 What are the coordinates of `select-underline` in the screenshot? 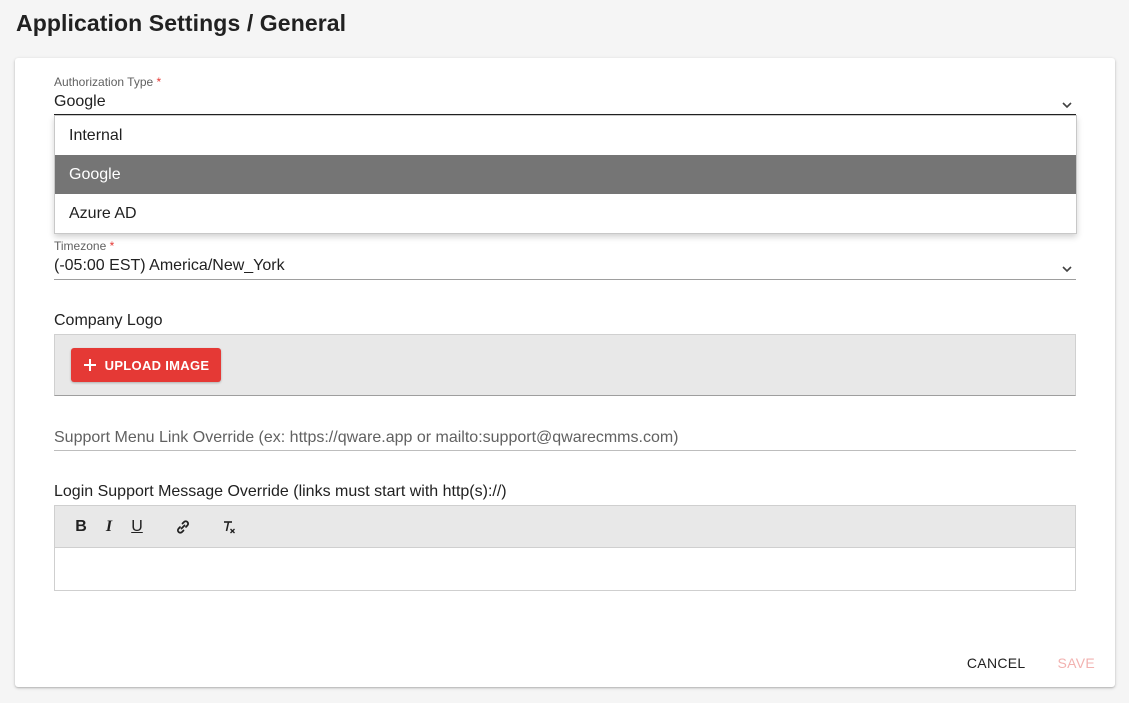 It's located at (565, 279).